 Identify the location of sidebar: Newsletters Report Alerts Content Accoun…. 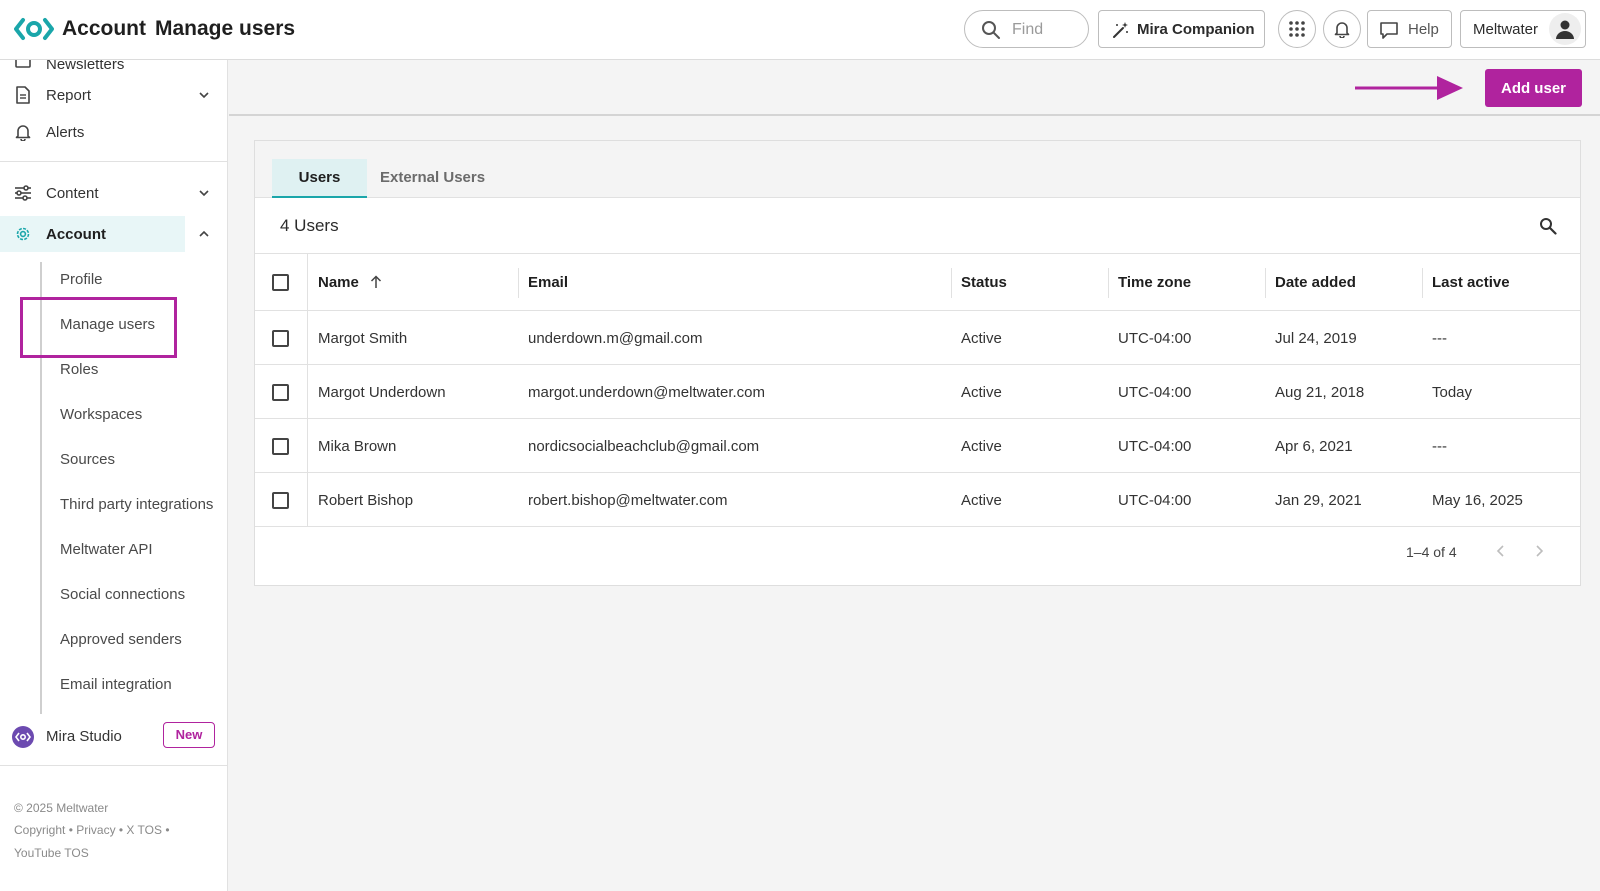
(114, 475).